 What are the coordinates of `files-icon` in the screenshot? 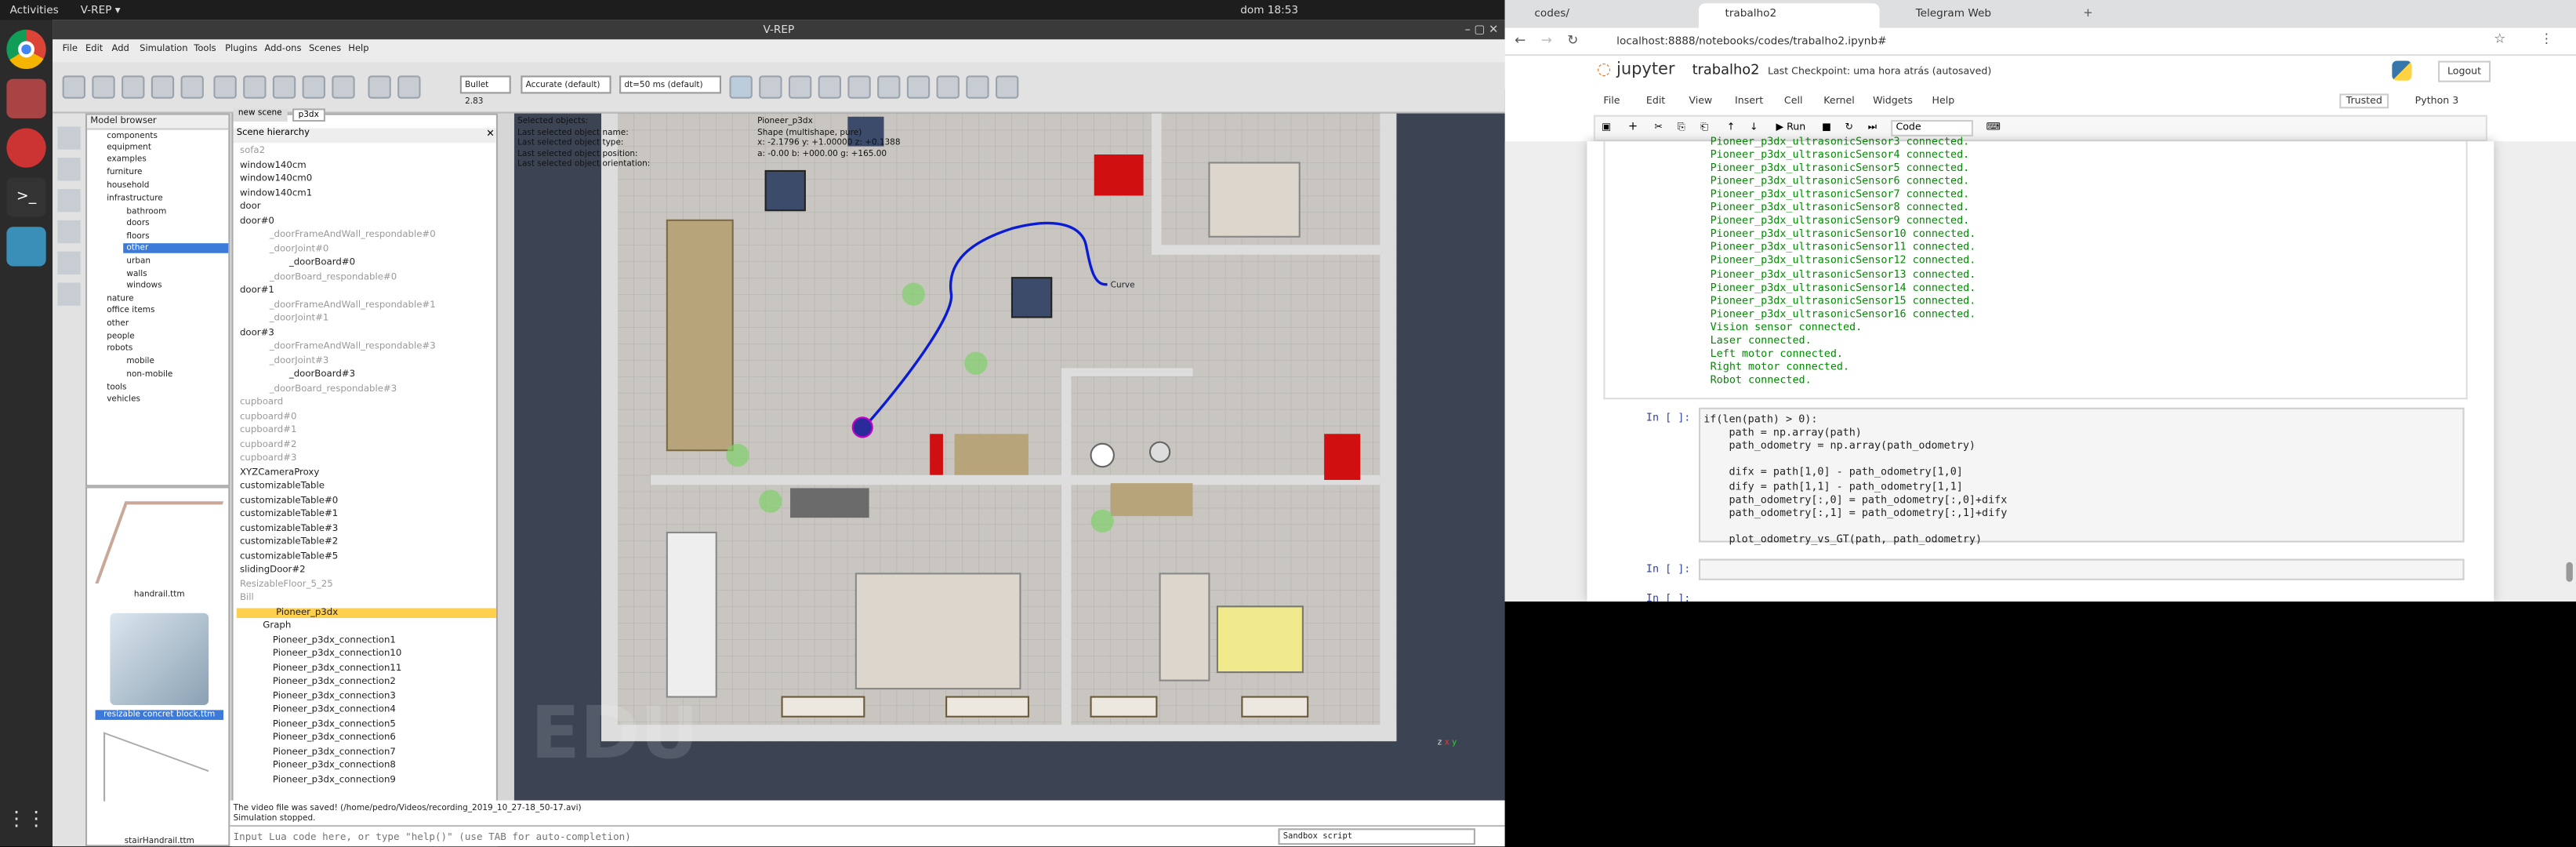 It's located at (26, 98).